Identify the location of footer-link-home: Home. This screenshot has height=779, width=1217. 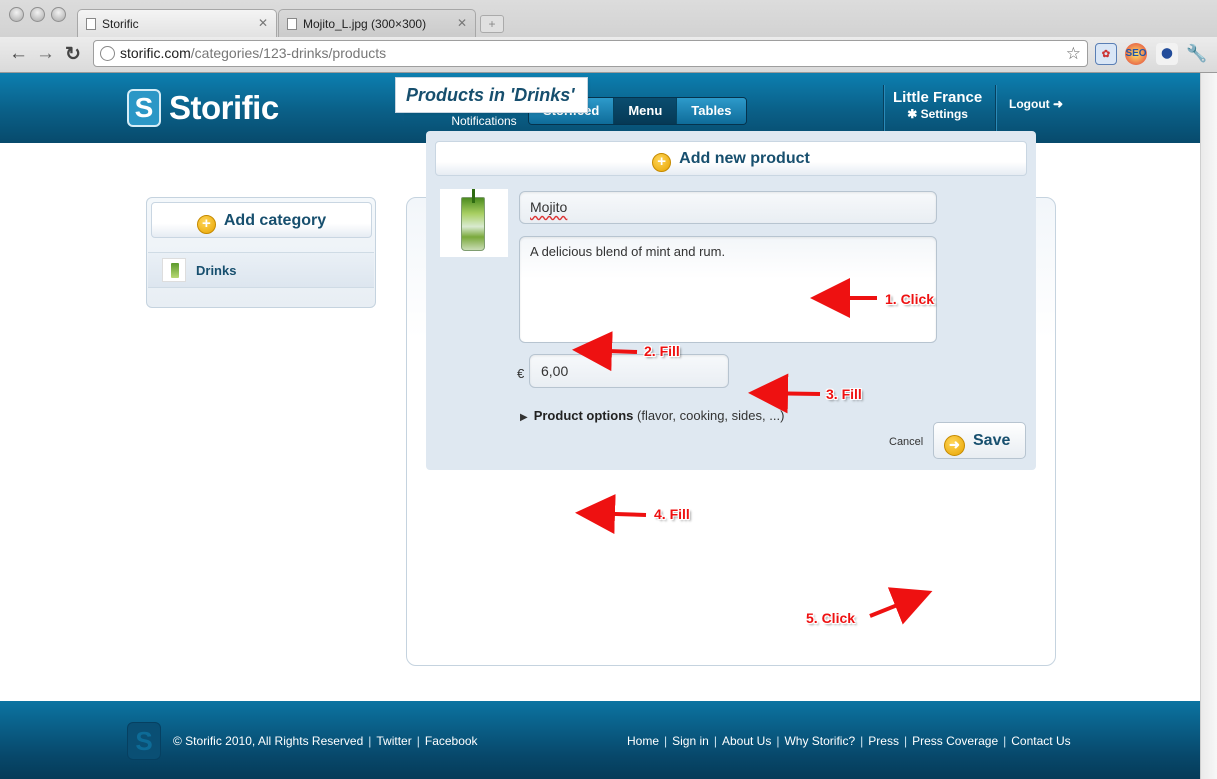
(643, 741).